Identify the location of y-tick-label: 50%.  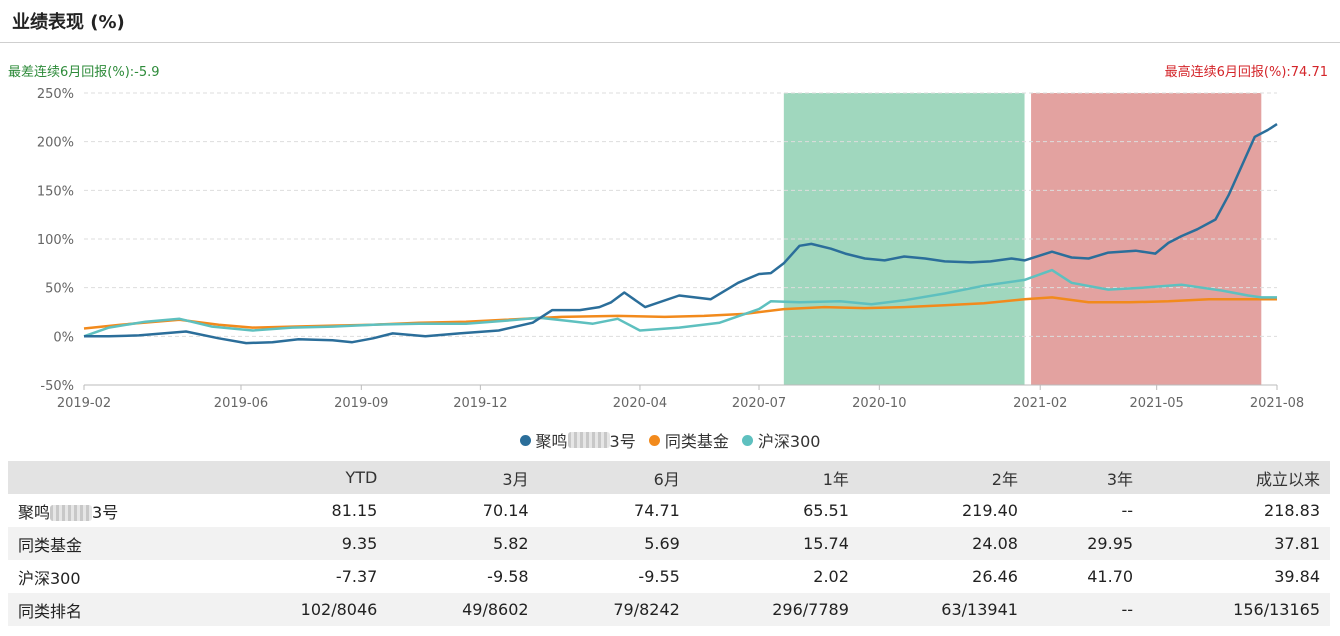
(59, 289).